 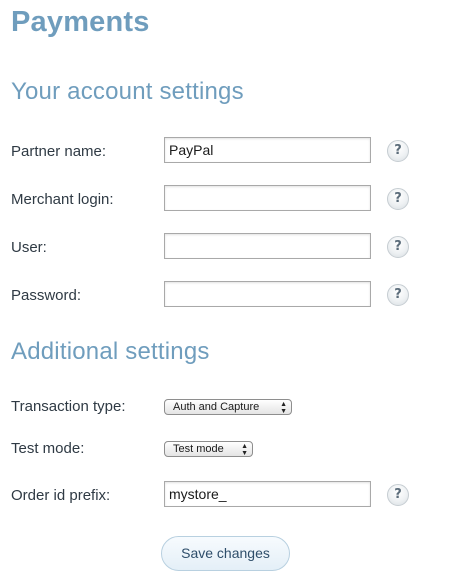 I want to click on test-mode-select: Test mode ▲ ▼, so click(x=208, y=449).